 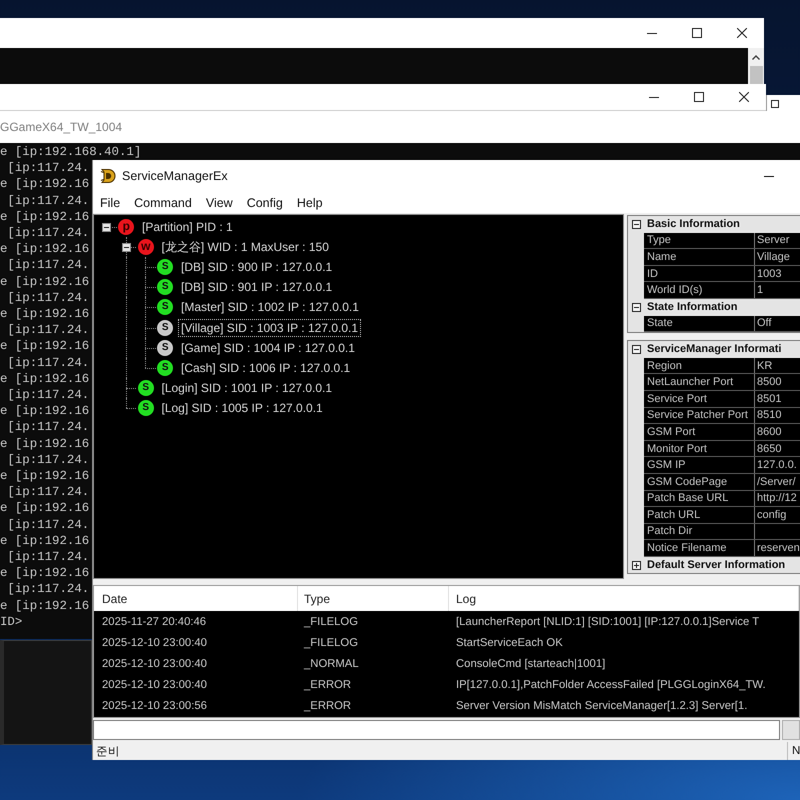 What do you see at coordinates (126, 227) in the screenshot?
I see `partition-badge: p` at bounding box center [126, 227].